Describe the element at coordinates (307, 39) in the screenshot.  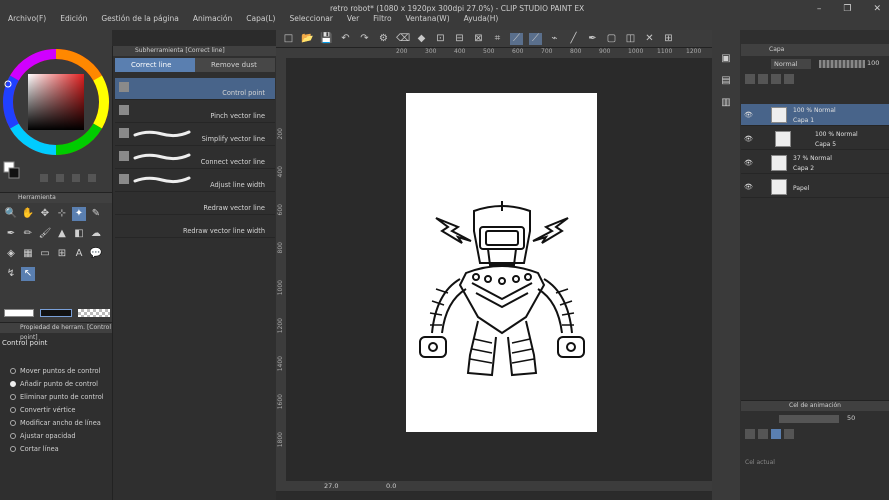
I see `open-icon: 📂` at that location.